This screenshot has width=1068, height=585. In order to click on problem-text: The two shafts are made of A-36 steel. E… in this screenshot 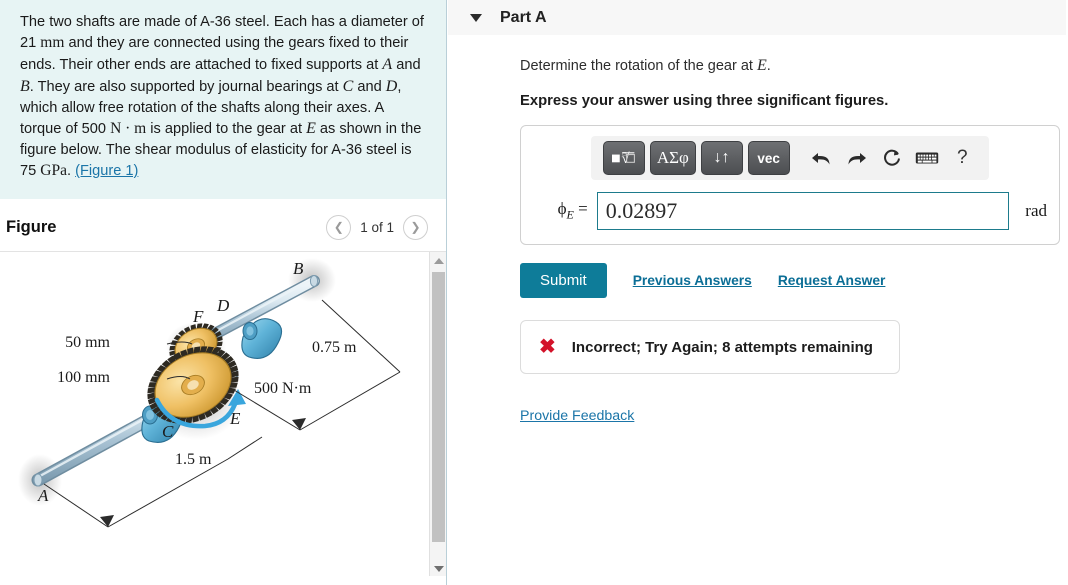, I will do `click(223, 96)`.